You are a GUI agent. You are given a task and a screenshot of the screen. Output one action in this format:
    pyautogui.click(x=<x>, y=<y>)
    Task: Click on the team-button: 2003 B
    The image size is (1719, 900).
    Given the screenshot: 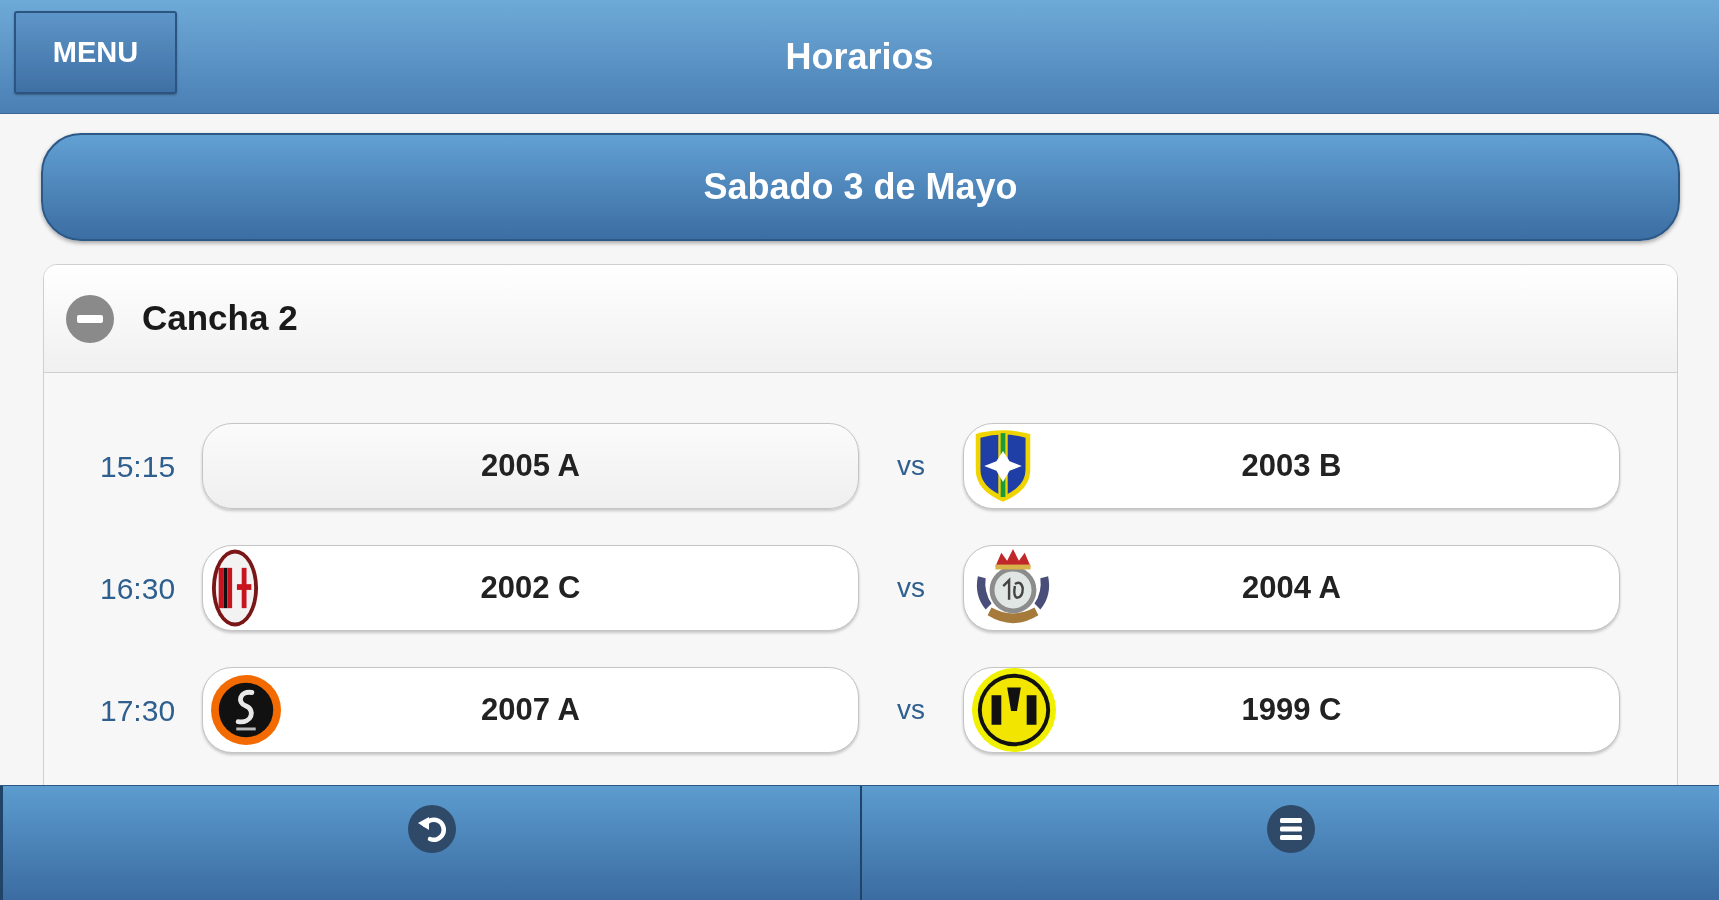 What is the action you would take?
    pyautogui.click(x=1291, y=466)
    